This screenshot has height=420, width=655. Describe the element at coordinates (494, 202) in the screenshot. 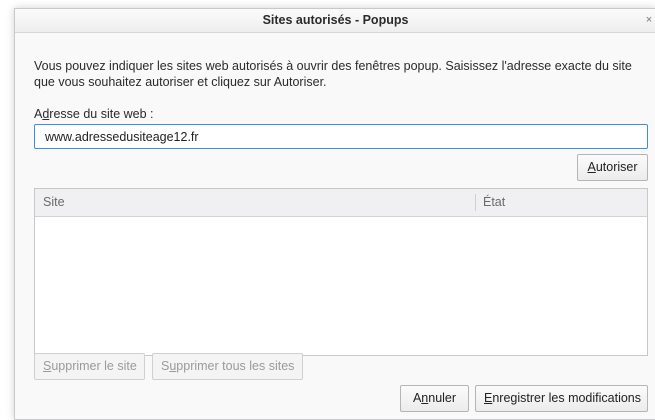

I see `column-header-state: État` at that location.